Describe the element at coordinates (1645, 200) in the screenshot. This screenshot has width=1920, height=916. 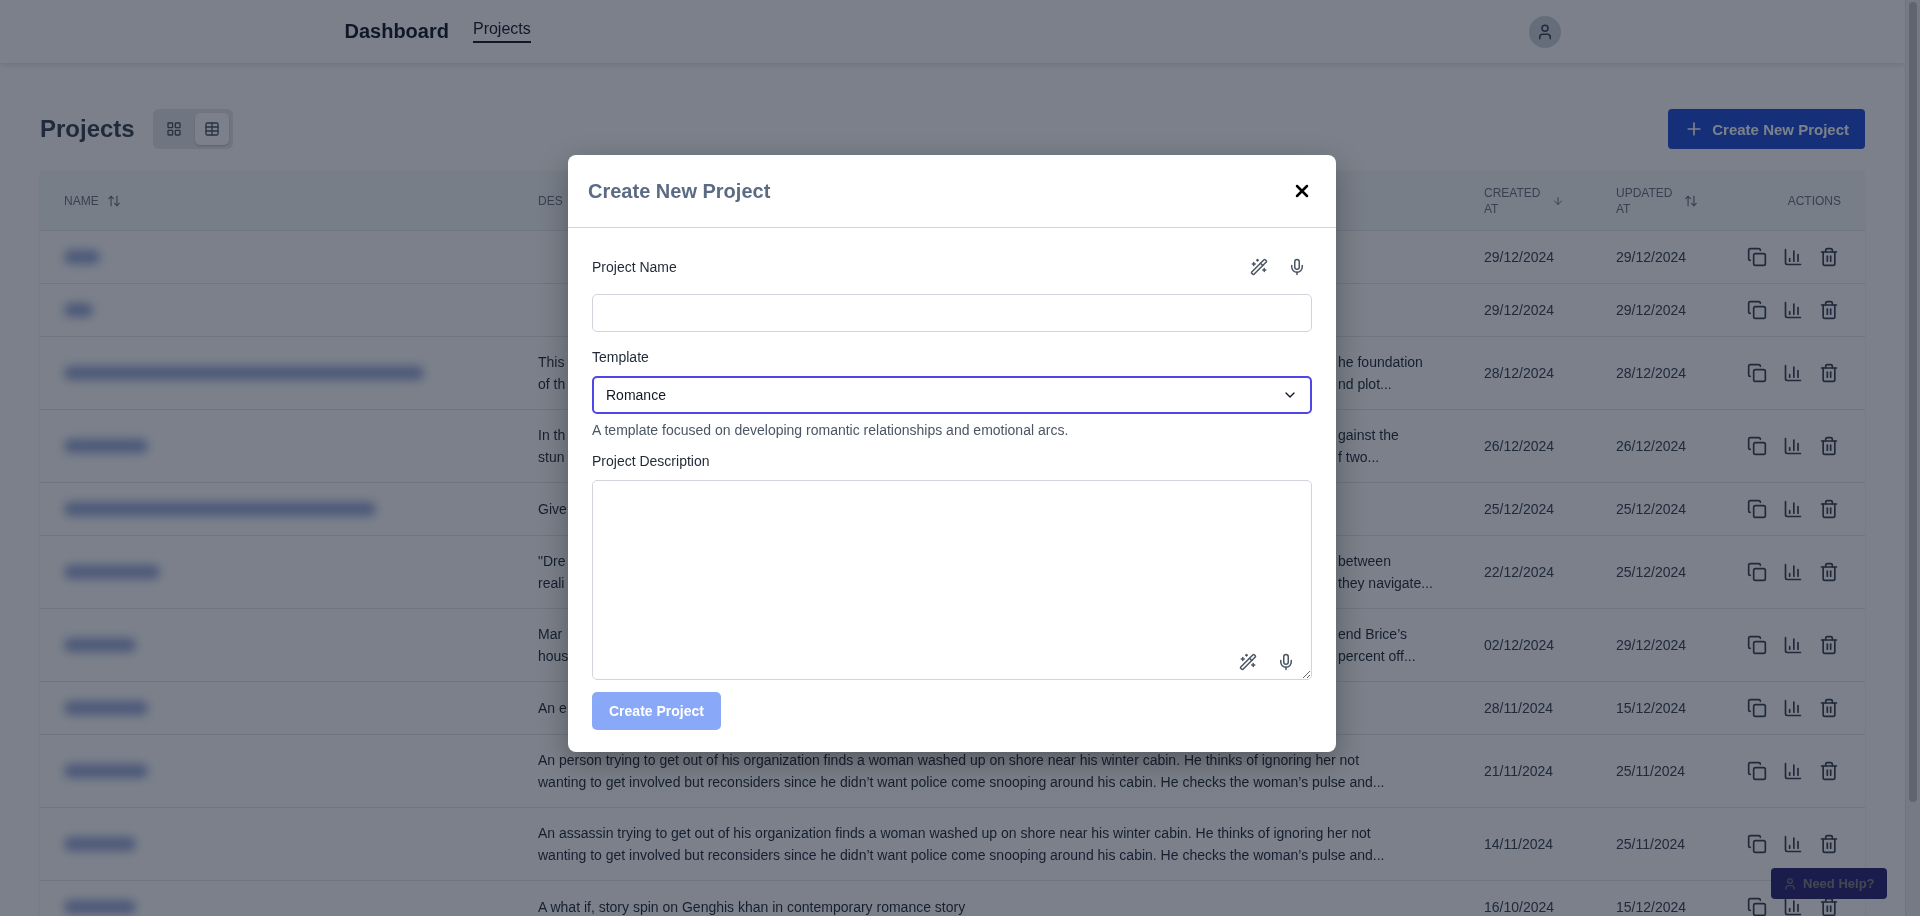
I see `column-header: UPDATED AT` at that location.